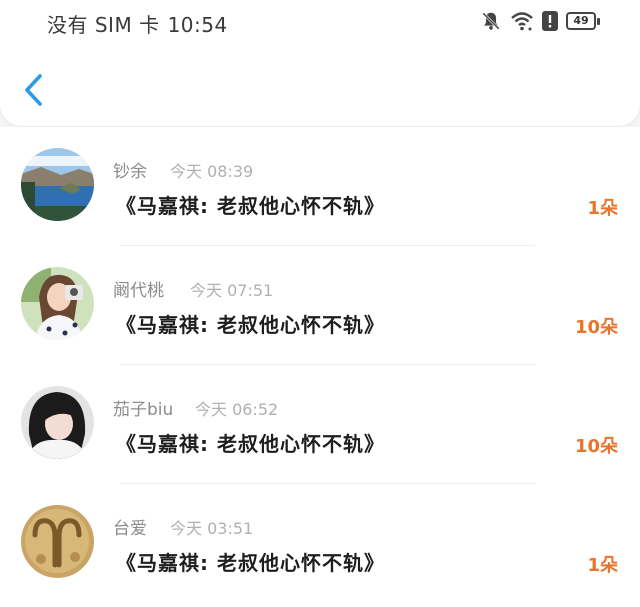 Image resolution: width=640 pixels, height=607 pixels. Describe the element at coordinates (212, 171) in the screenshot. I see `post-time: 今天 08:39` at that location.